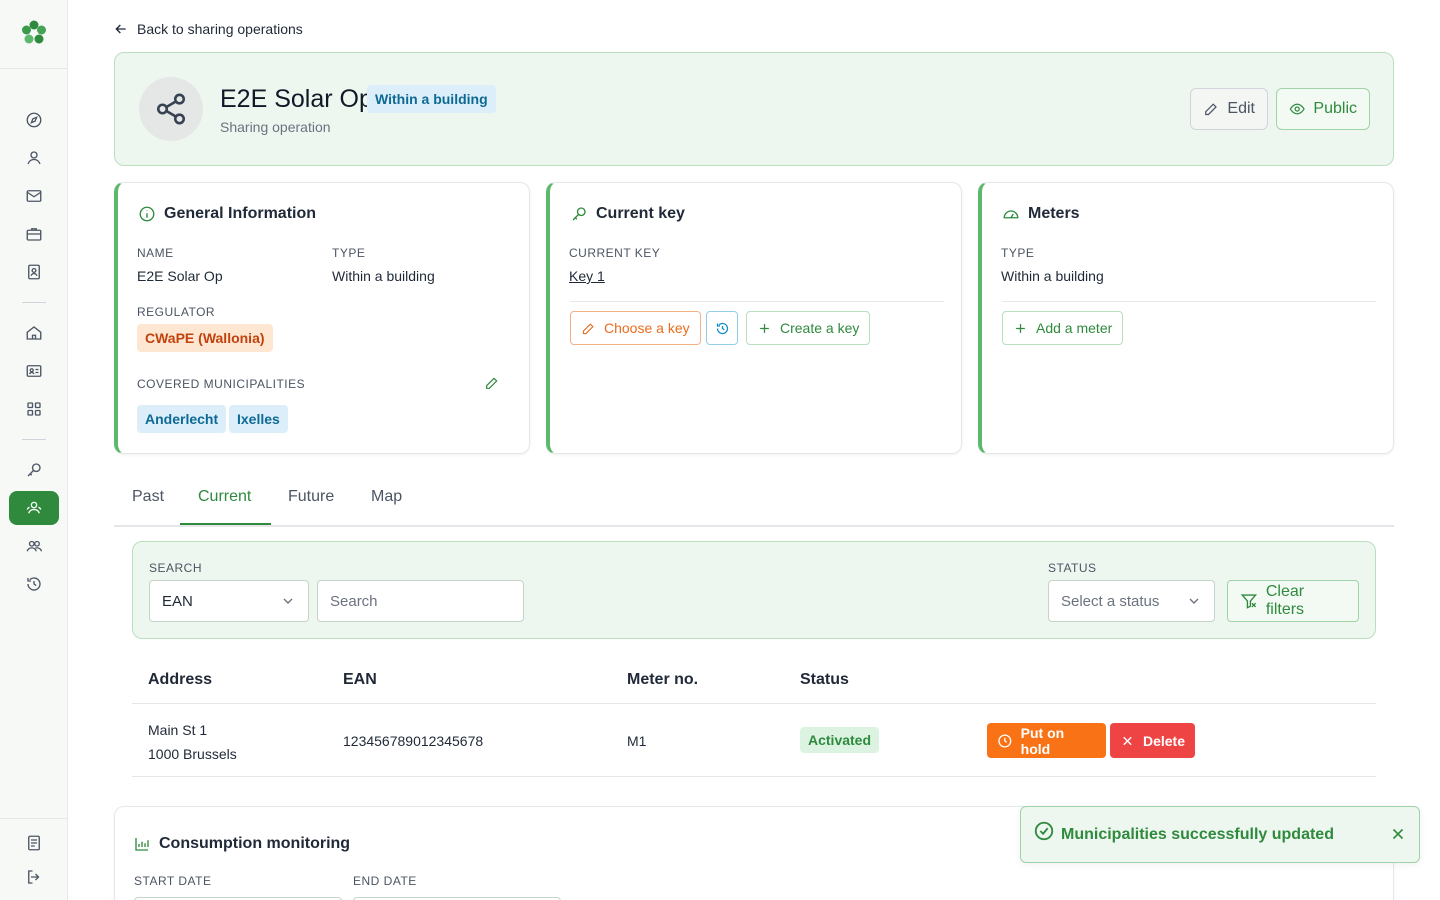  I want to click on home-icon, so click(34, 333).